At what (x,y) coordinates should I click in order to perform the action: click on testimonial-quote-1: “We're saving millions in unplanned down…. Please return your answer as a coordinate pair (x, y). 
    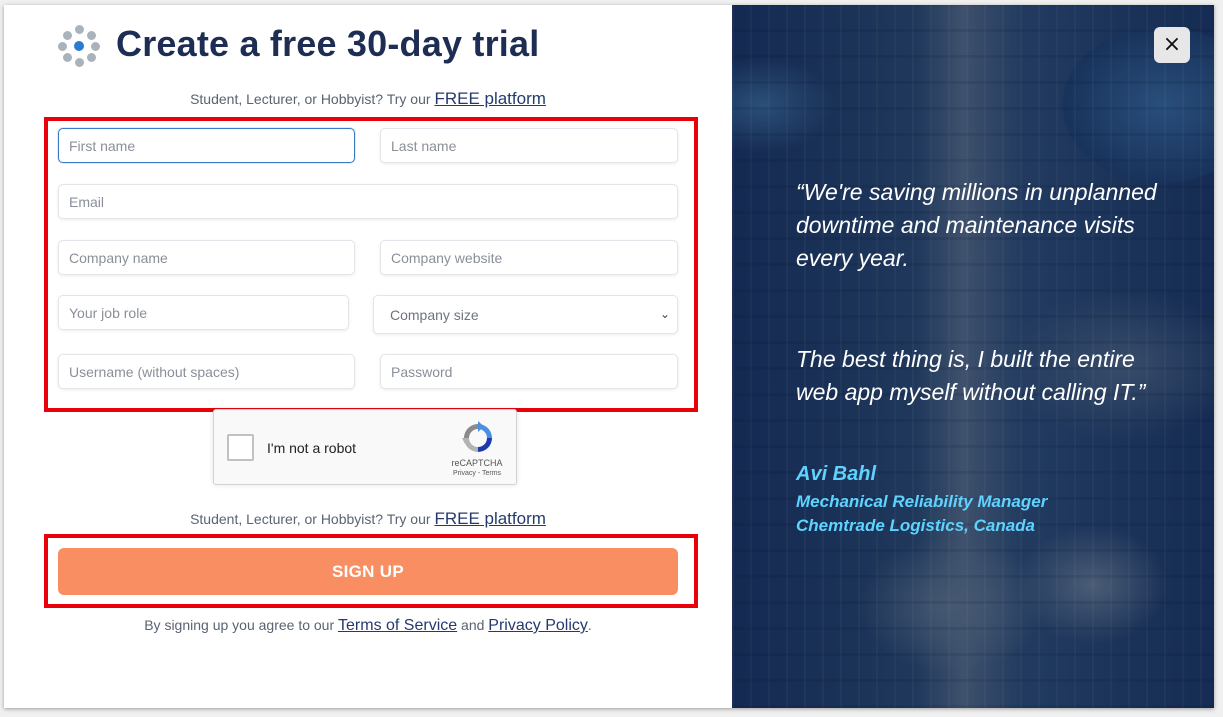
    Looking at the image, I should click on (976, 225).